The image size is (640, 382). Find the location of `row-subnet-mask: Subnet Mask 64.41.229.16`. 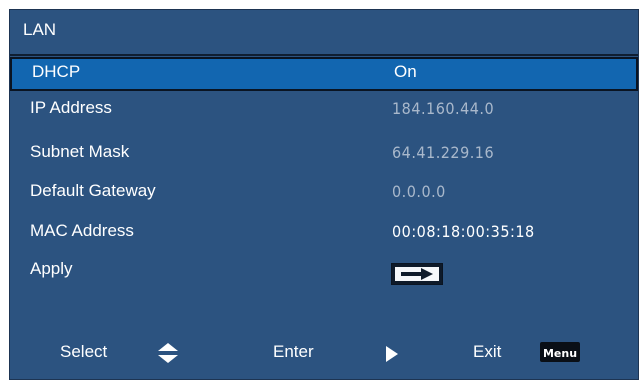

row-subnet-mask: Subnet Mask 64.41.229.16 is located at coordinates (324, 154).